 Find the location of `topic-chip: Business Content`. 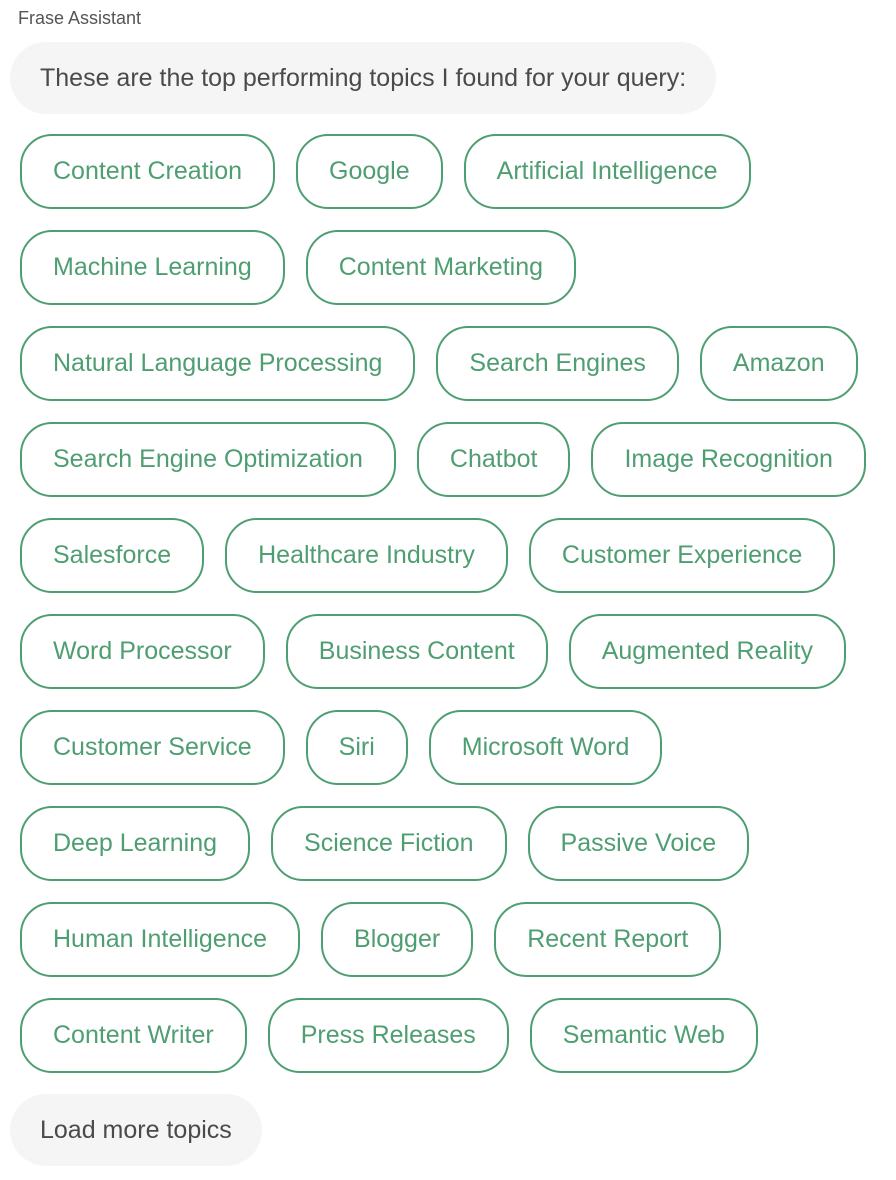

topic-chip: Business Content is located at coordinates (416, 651).